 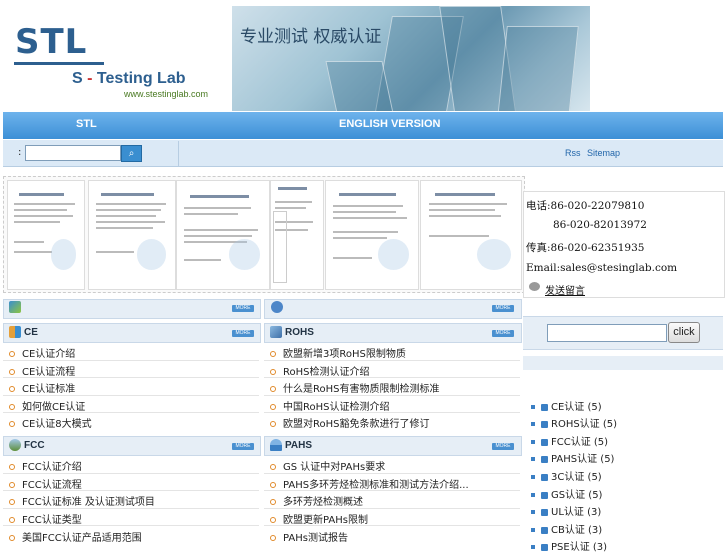 I want to click on windows-icon, so click(x=15, y=307).